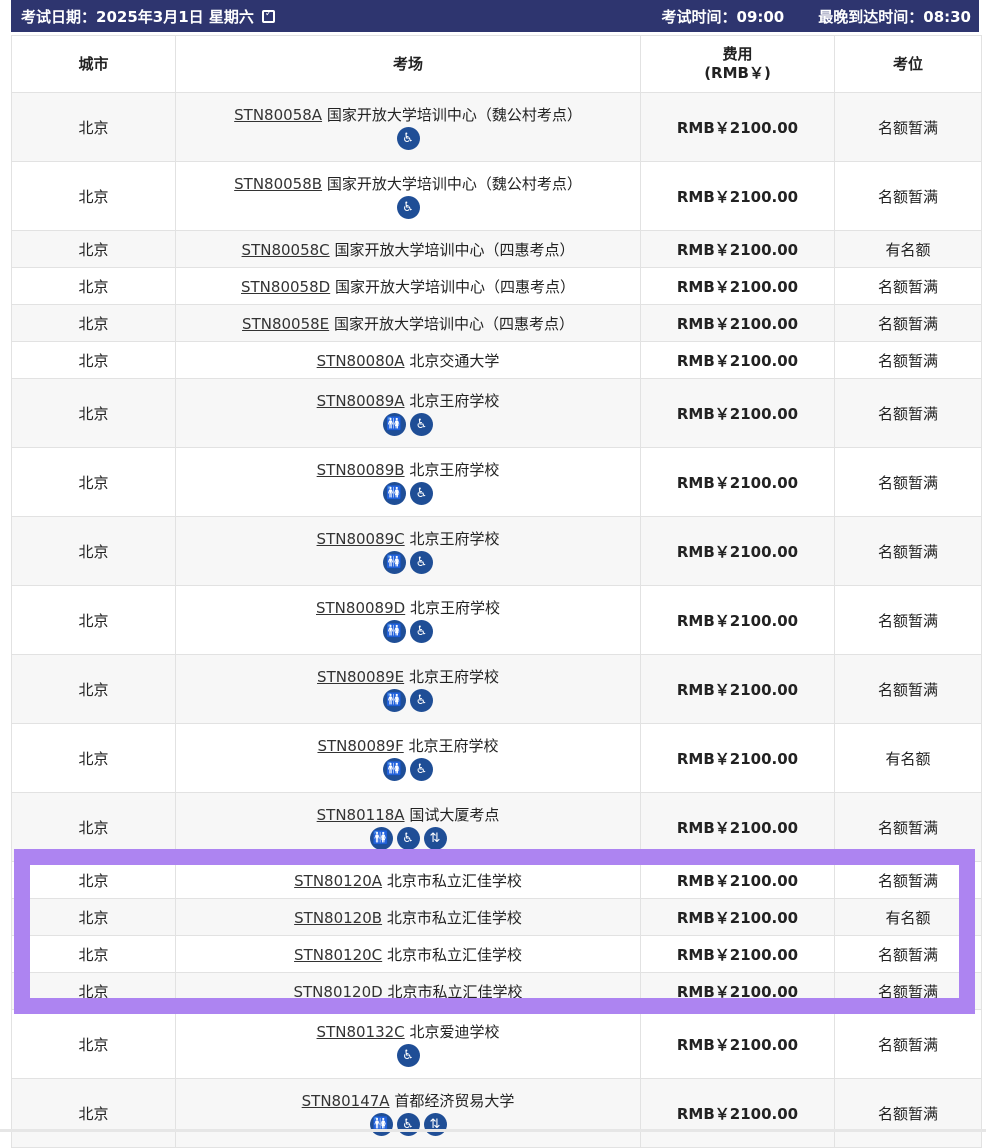 Image resolution: width=986 pixels, height=1148 pixels. I want to click on center-code-link: STN80132C, so click(361, 1032).